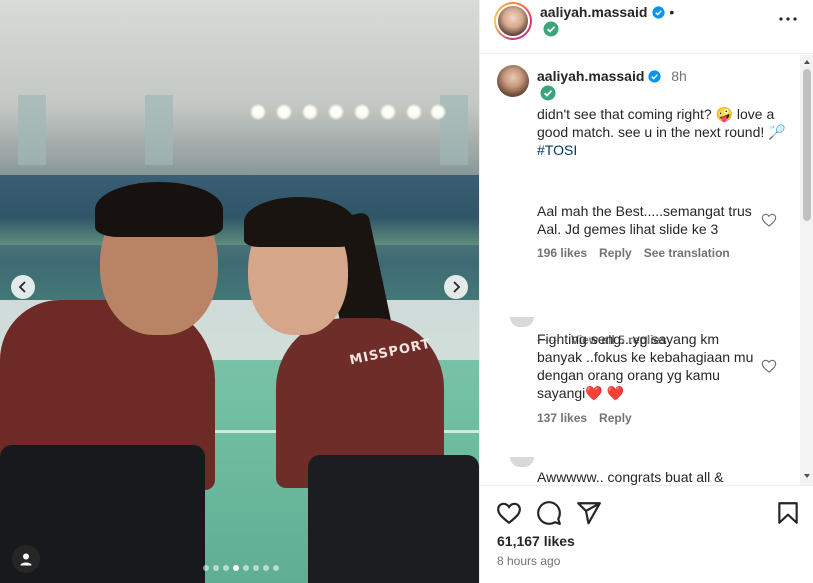 The width and height of the screenshot is (813, 583). I want to click on caption-time: 8h, so click(679, 76).